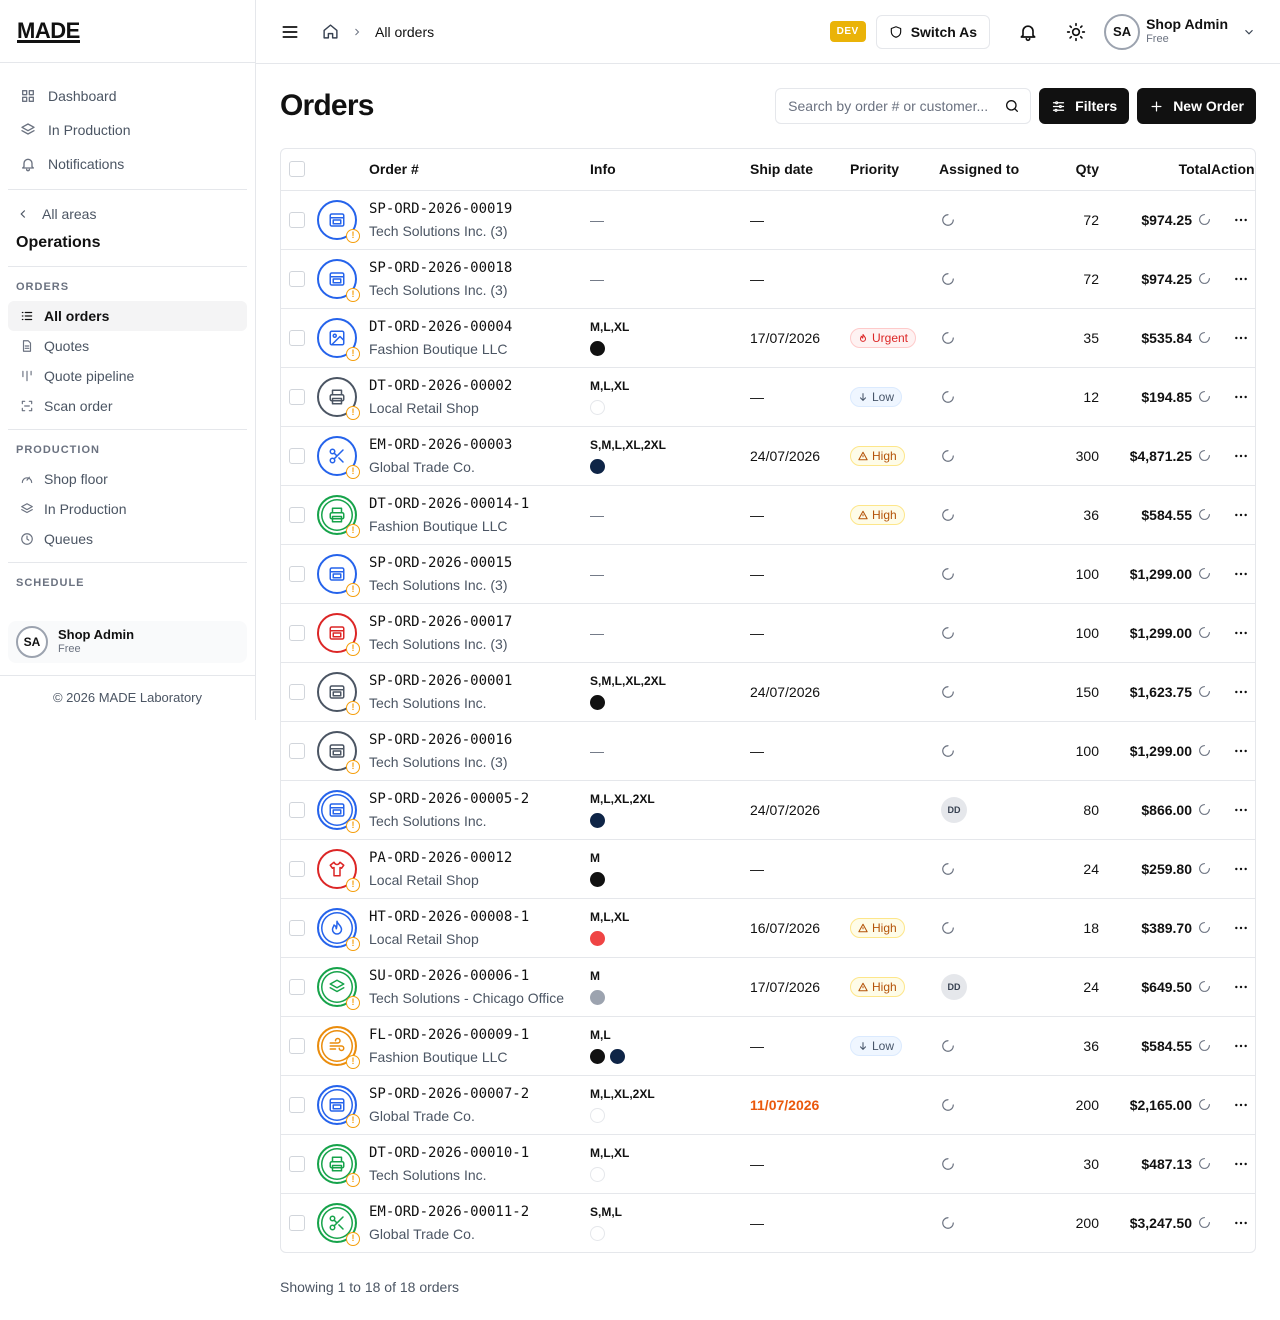  Describe the element at coordinates (1180, 31) in the screenshot. I see `user-menu: SA Shop Admin Free` at that location.